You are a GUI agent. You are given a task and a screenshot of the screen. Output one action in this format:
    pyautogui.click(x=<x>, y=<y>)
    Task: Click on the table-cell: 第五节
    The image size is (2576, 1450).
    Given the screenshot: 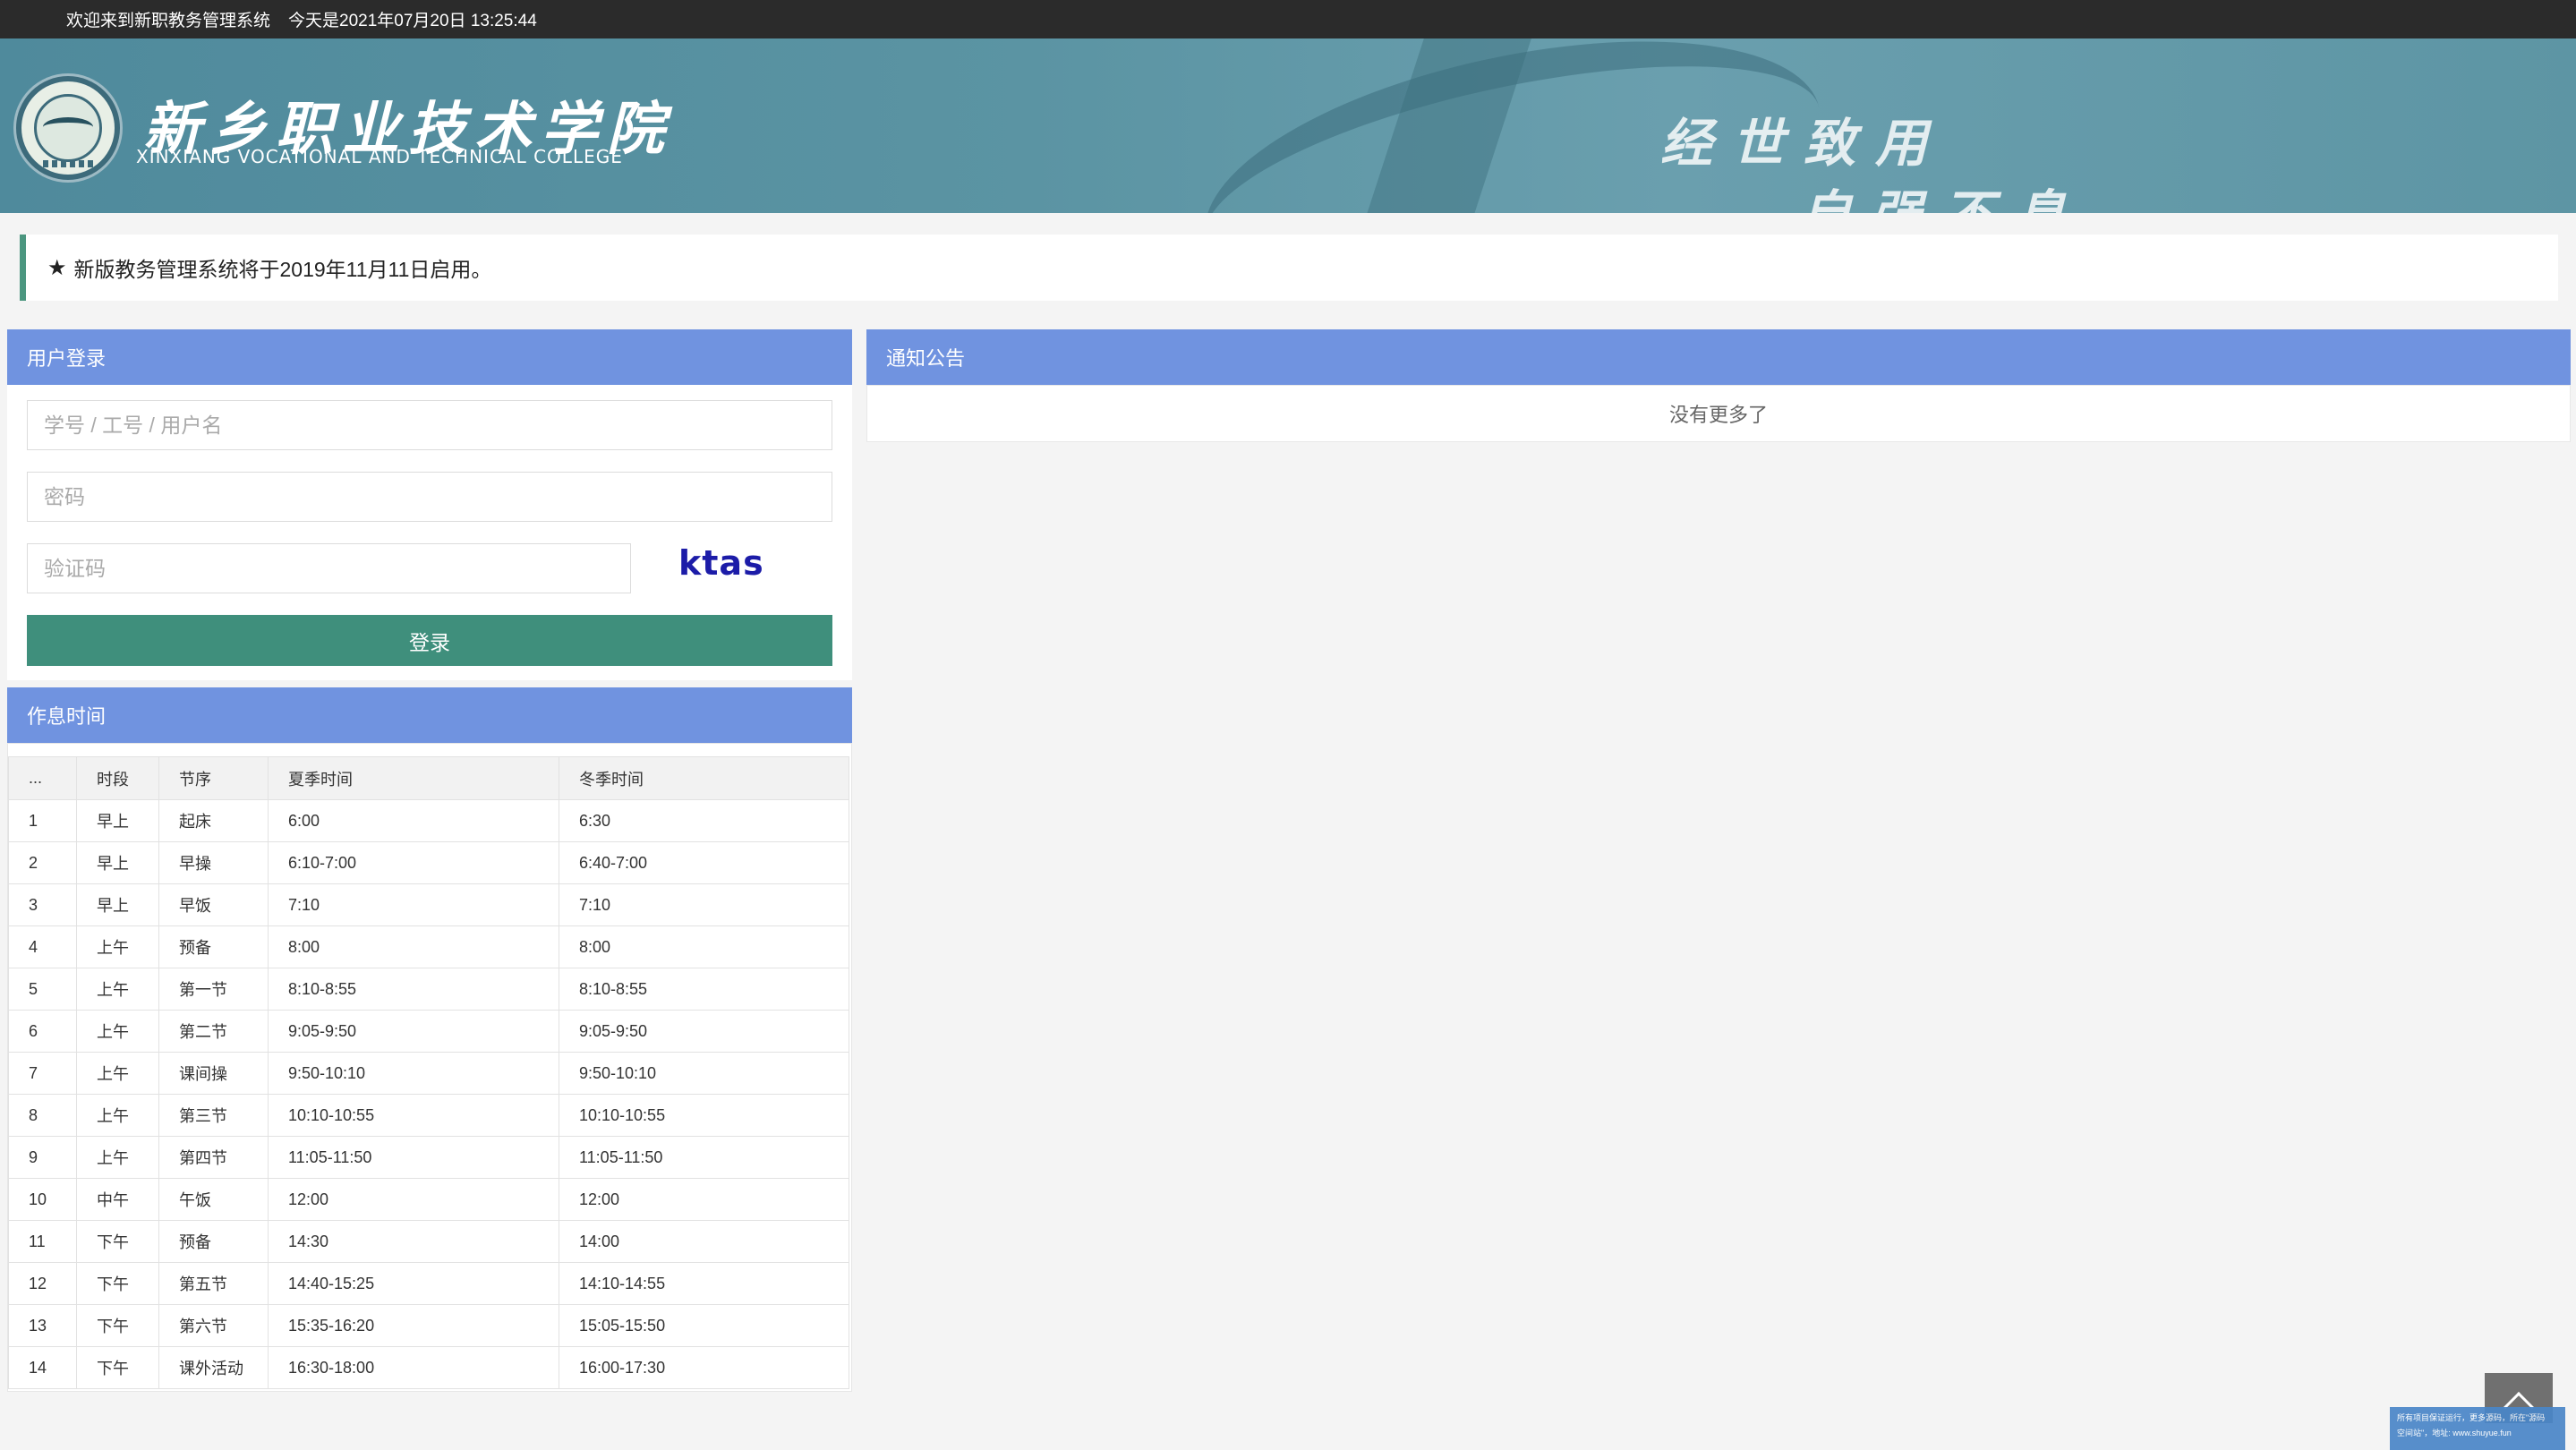 What is the action you would take?
    pyautogui.click(x=213, y=1283)
    